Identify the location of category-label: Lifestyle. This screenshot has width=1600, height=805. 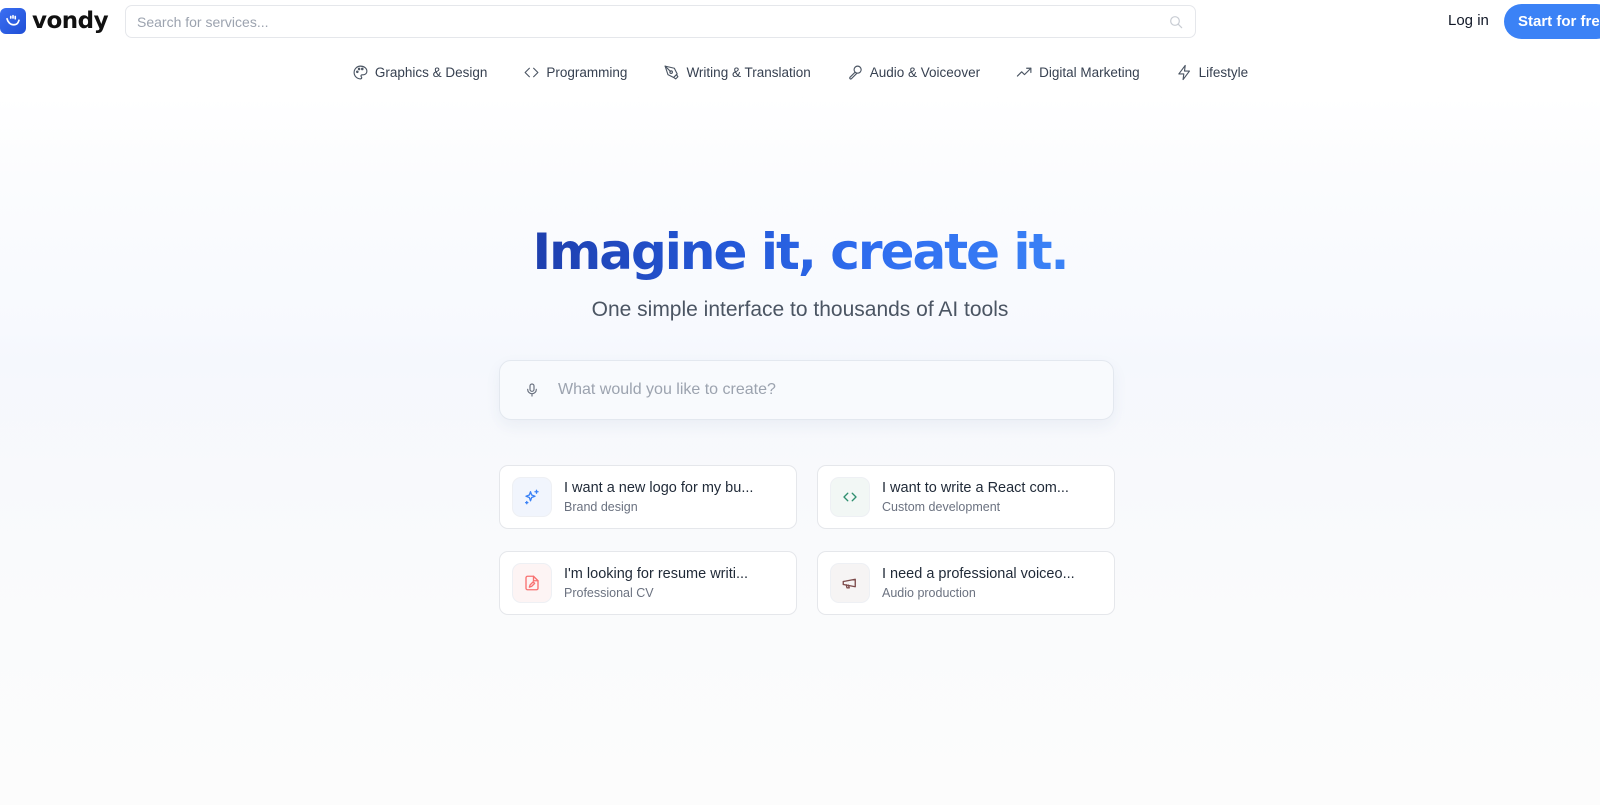
(1223, 72).